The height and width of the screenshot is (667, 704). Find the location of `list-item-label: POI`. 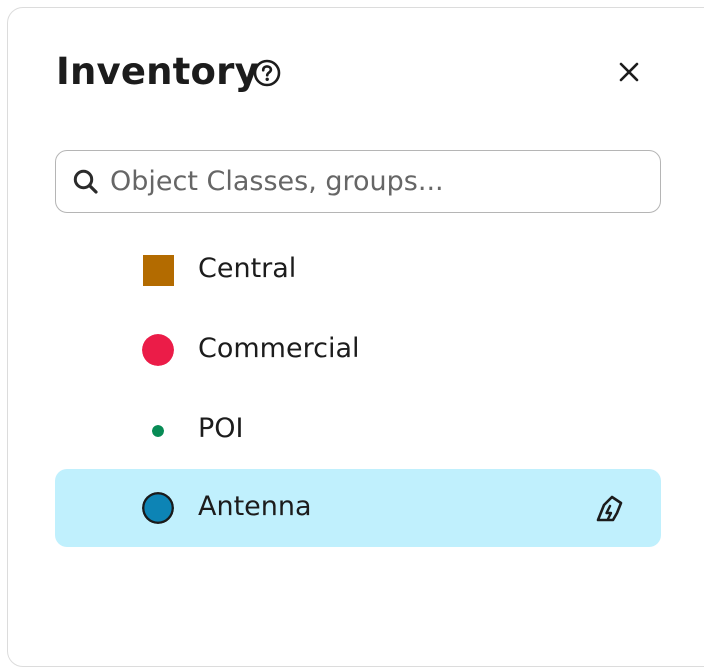

list-item-label: POI is located at coordinates (221, 428).